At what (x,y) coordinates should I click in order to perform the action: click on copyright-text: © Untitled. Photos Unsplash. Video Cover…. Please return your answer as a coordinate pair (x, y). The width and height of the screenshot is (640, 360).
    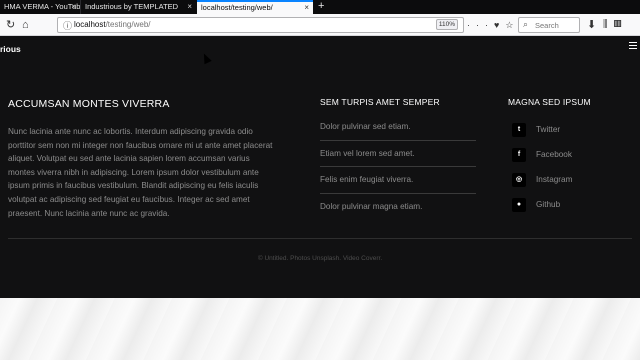
    Looking at the image, I should click on (320, 258).